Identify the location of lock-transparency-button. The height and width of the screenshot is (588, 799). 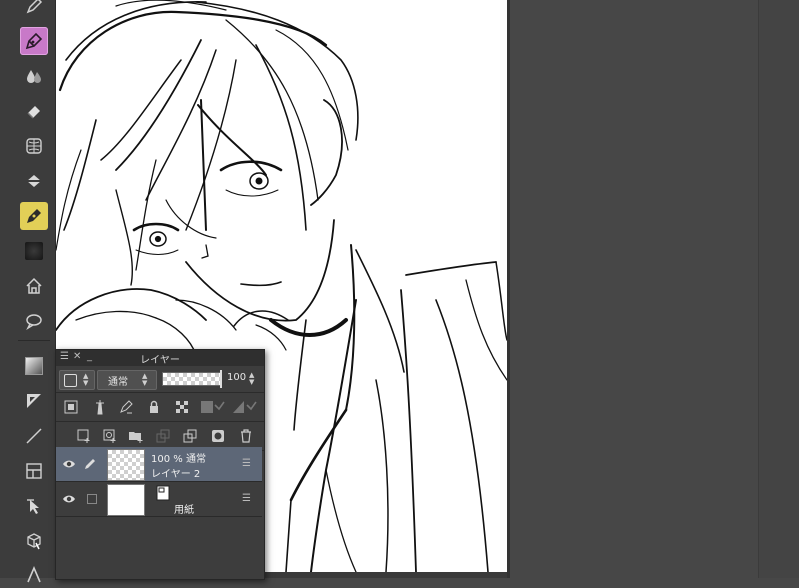
(182, 407).